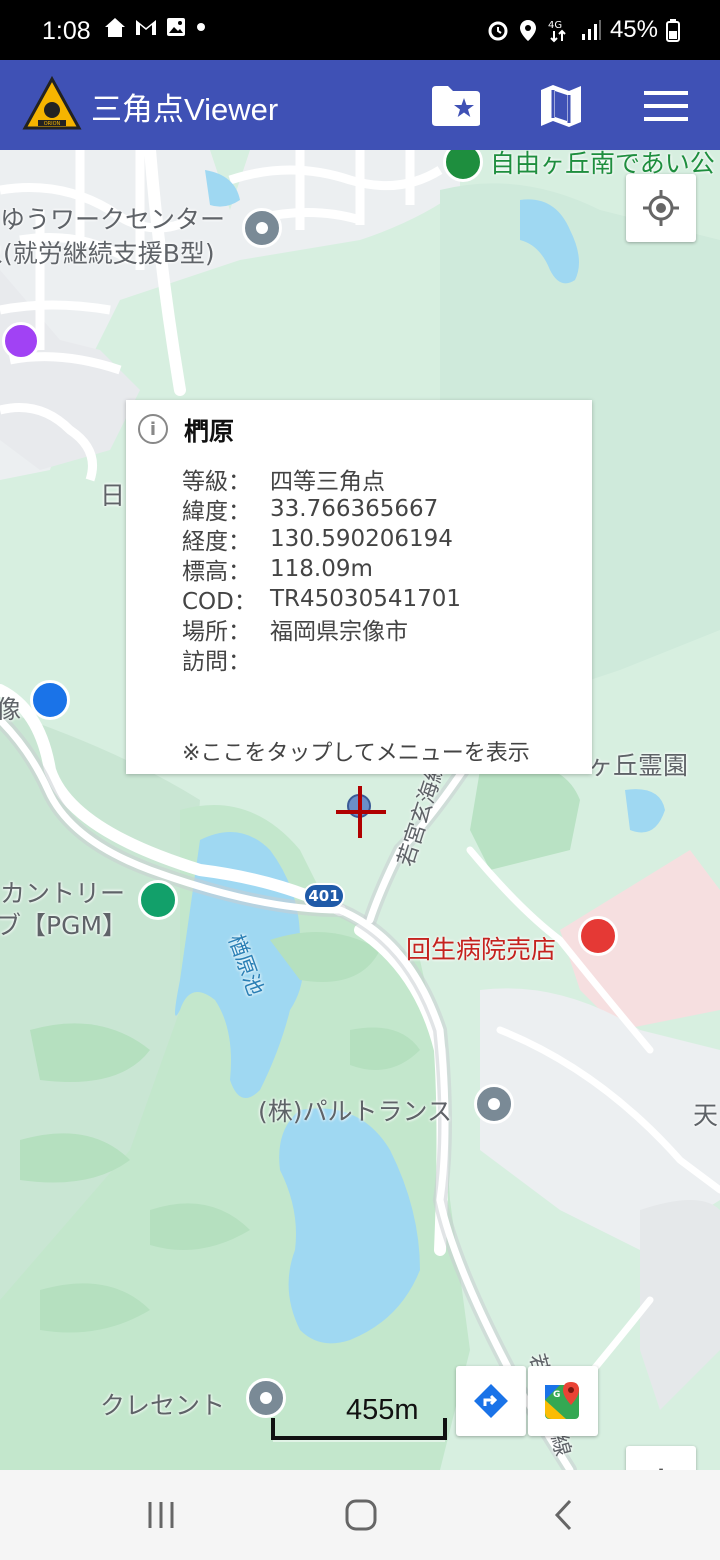 The width and height of the screenshot is (720, 1560). I want to click on zoom-in-button: +, so click(661, 1458).